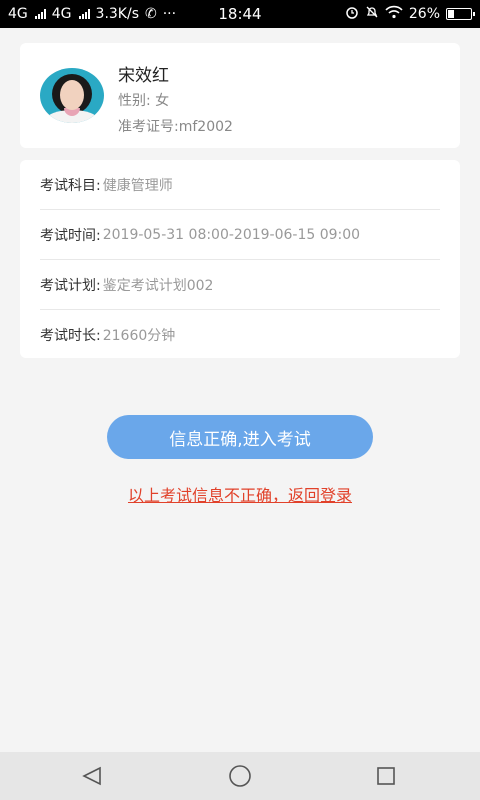  Describe the element at coordinates (40, 14) in the screenshot. I see `signal-icon` at that location.